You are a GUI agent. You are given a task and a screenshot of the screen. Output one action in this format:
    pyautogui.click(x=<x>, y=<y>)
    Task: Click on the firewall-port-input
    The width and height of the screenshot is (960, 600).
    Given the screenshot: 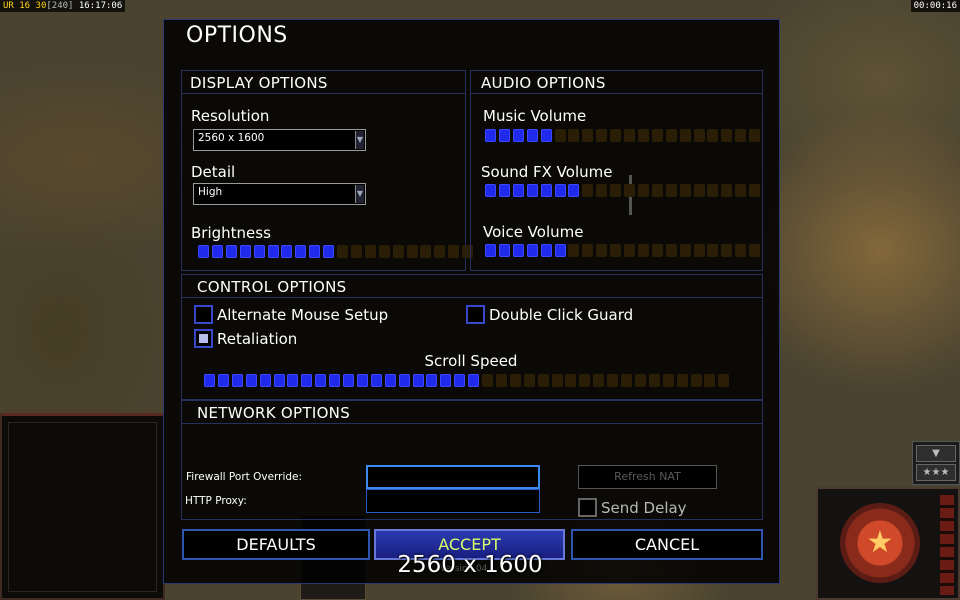 What is the action you would take?
    pyautogui.click(x=453, y=477)
    